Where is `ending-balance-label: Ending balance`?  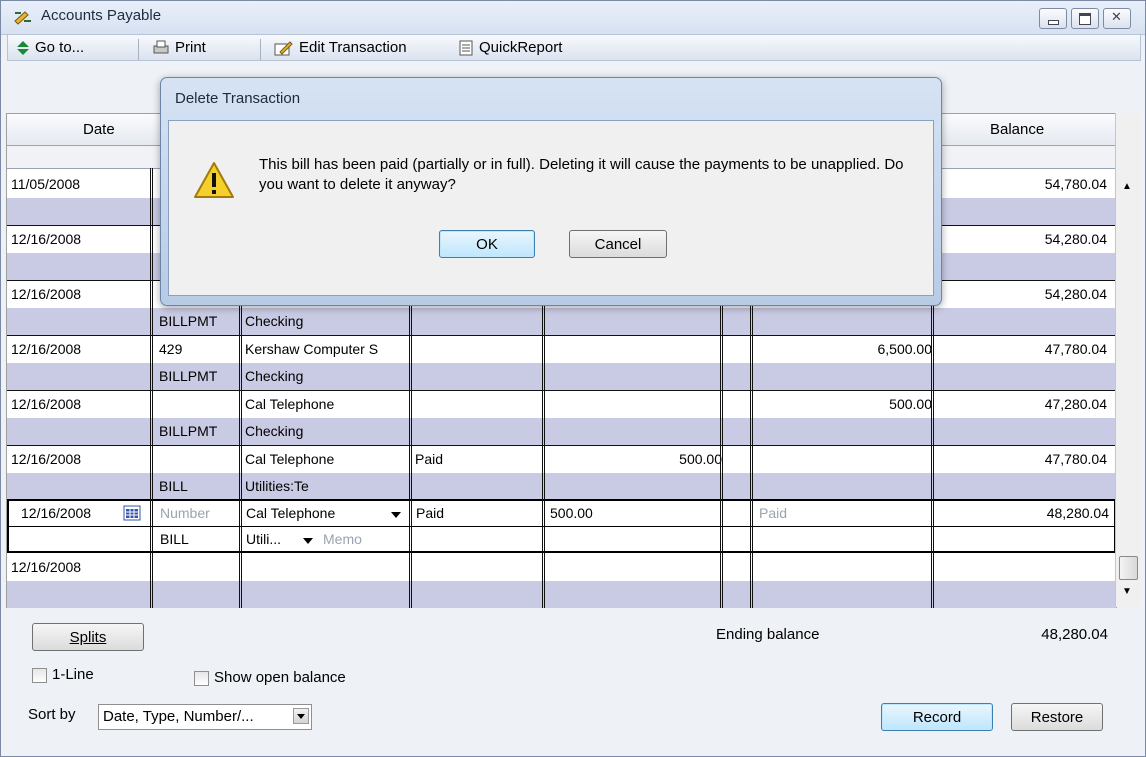
ending-balance-label: Ending balance is located at coordinates (768, 634).